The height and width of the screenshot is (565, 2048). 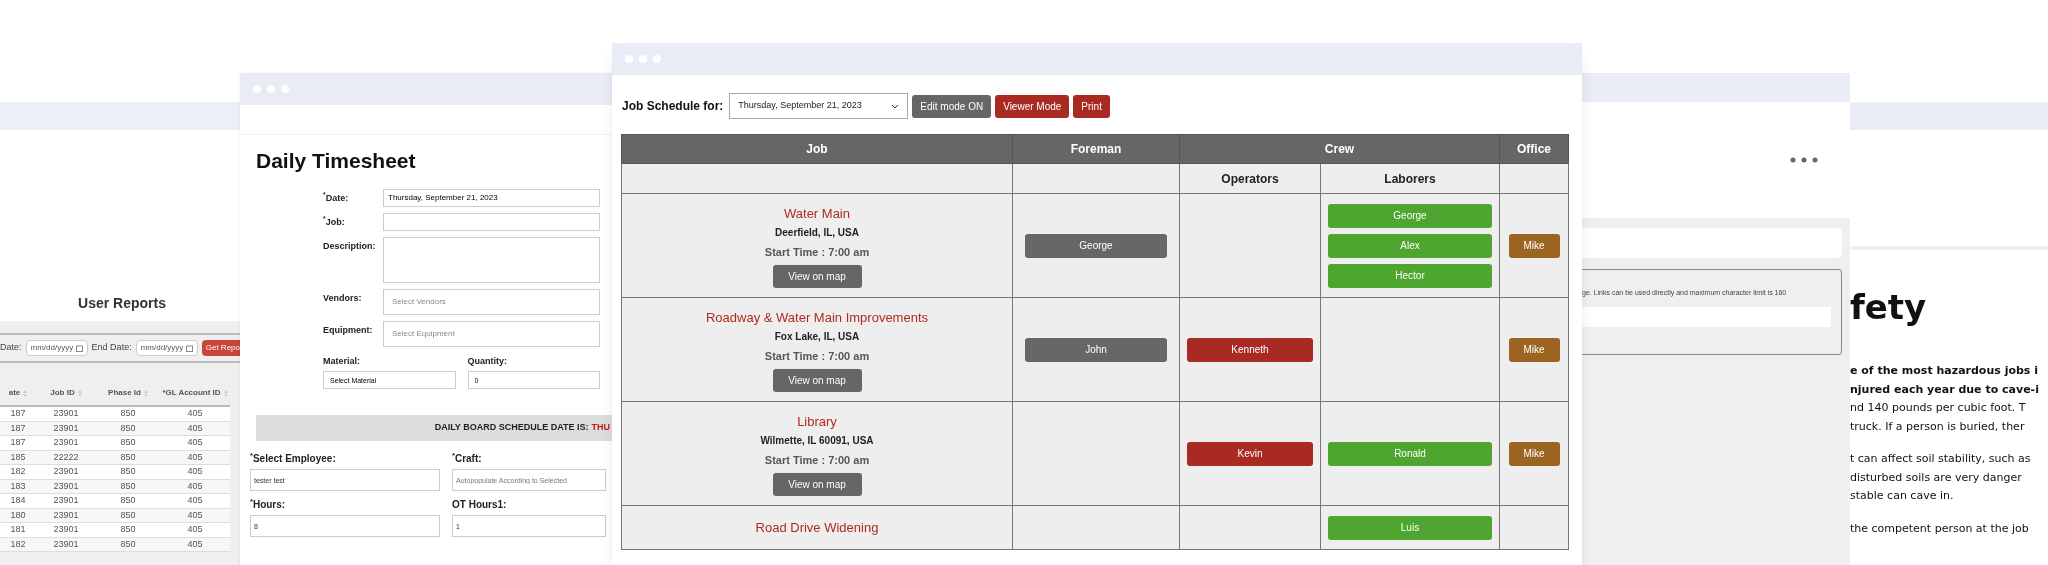 I want to click on description-field, so click(x=491, y=259).